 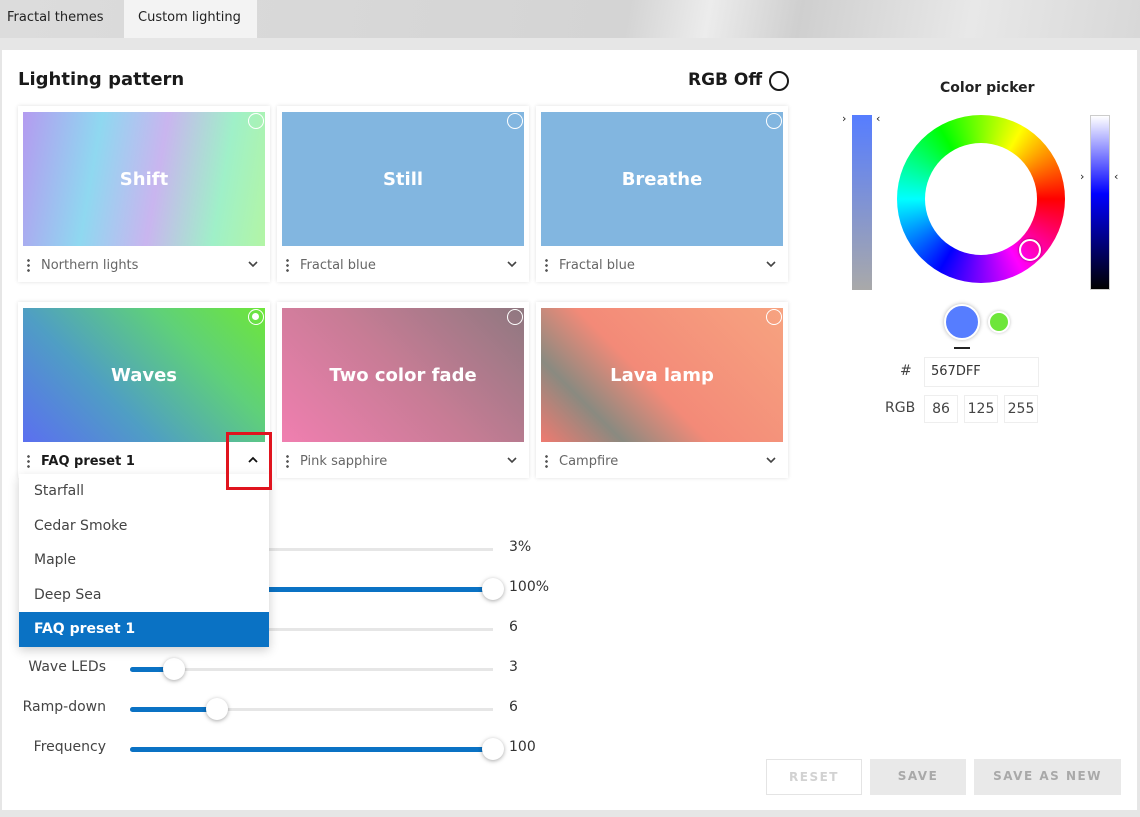 What do you see at coordinates (88, 461) in the screenshot?
I see `preset-name: FAQ preset 1` at bounding box center [88, 461].